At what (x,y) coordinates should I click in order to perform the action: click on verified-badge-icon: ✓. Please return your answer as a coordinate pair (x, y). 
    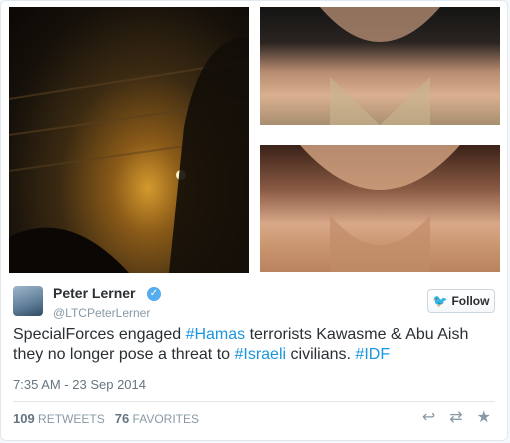
    Looking at the image, I should click on (154, 294).